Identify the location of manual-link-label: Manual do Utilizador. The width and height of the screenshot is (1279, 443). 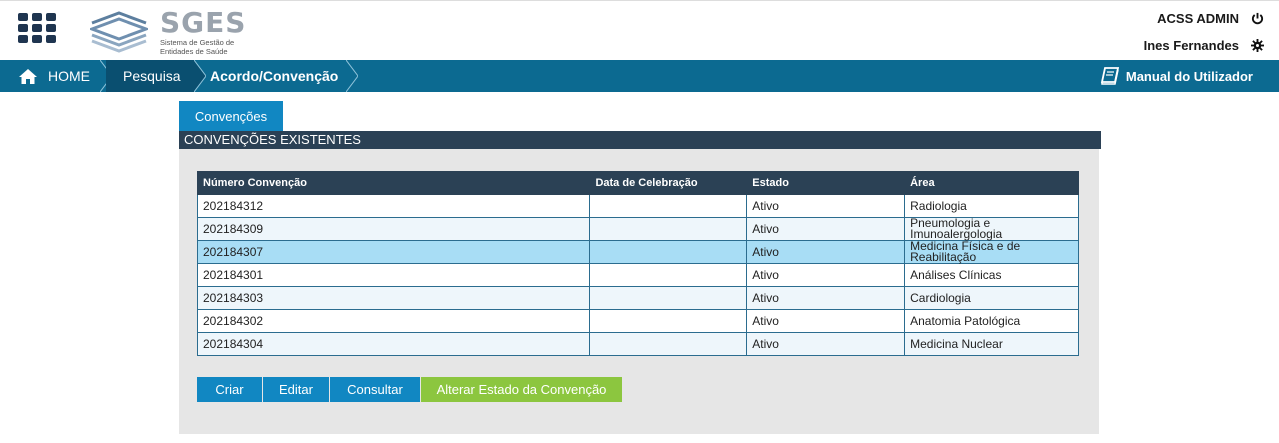
(1189, 76).